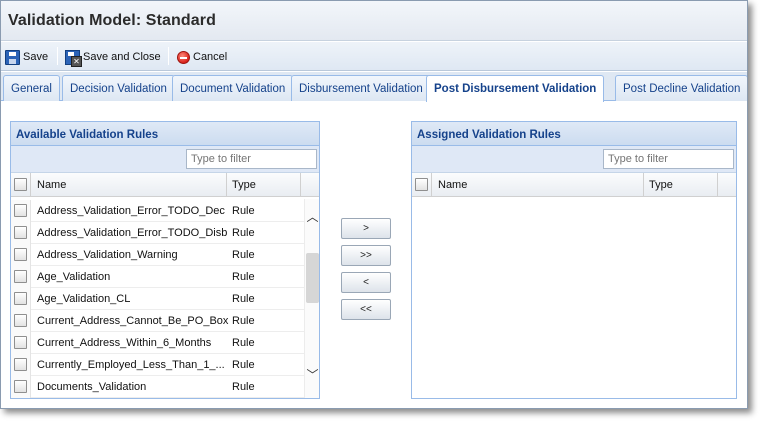 This screenshot has width=762, height=423. I want to click on vertical-scrollbar: ︿ ﹀, so click(311, 298).